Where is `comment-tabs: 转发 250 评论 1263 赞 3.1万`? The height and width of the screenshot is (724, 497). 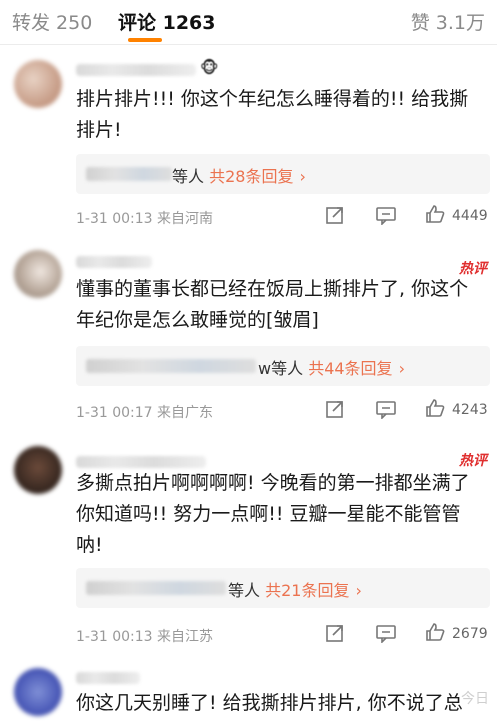 comment-tabs: 转发 250 评论 1263 赞 3.1万 is located at coordinates (248, 22).